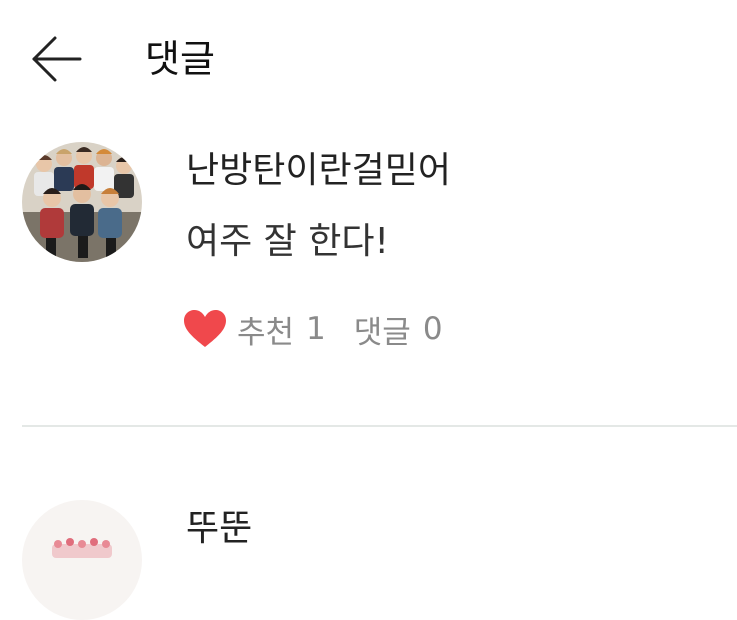 The image size is (737, 620). I want to click on avatar-image, so click(82, 560).